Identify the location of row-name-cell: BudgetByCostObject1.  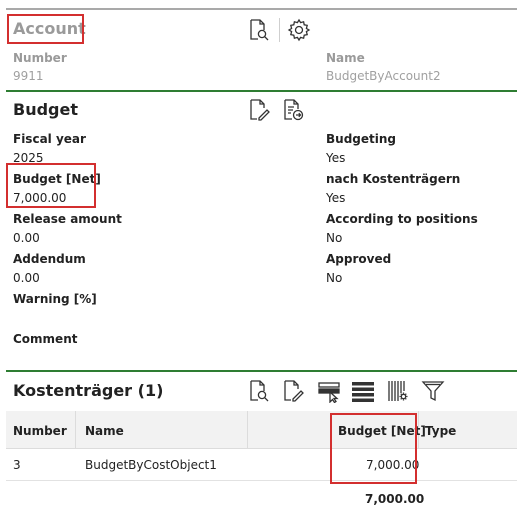
(151, 465).